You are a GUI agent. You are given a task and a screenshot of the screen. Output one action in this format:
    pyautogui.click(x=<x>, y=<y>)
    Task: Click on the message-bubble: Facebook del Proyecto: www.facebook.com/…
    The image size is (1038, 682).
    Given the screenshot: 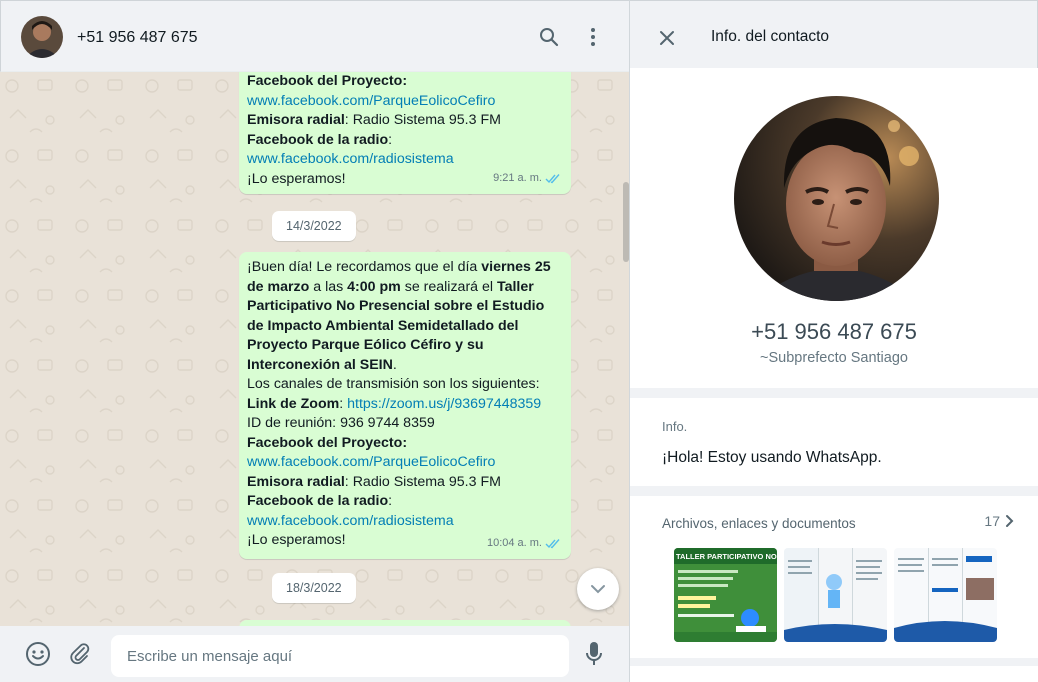 What is the action you would take?
    pyautogui.click(x=405, y=133)
    